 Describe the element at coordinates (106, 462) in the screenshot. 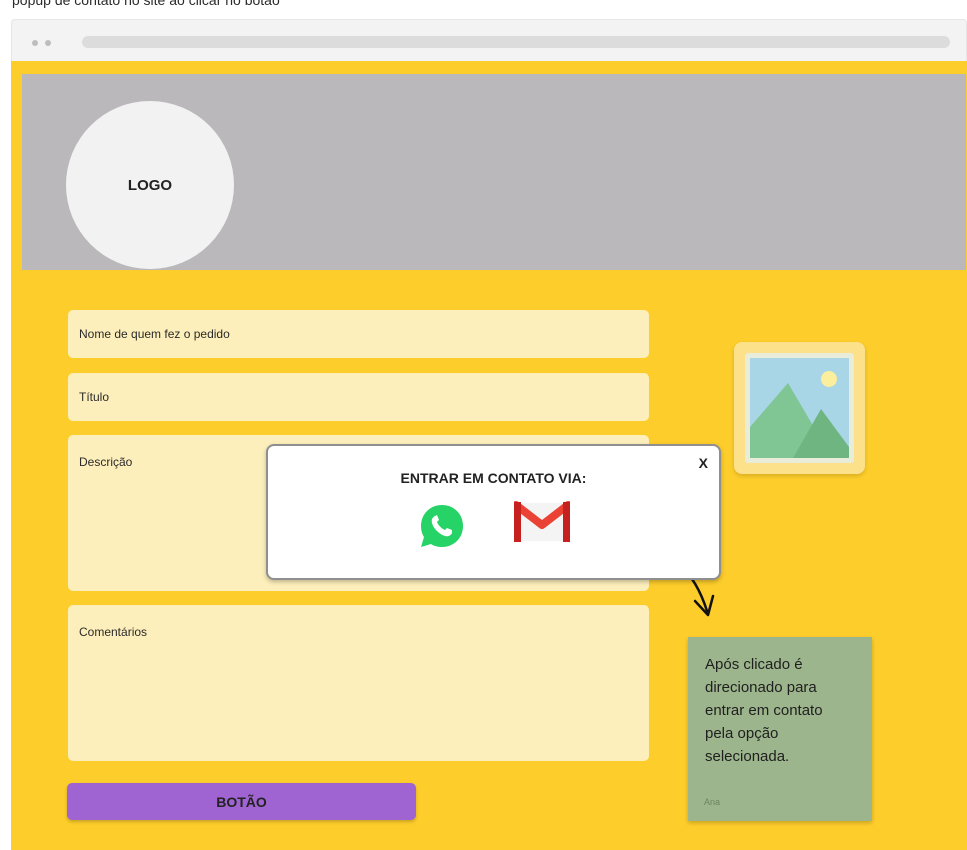

I see `descricao-placeholder: Descrição` at that location.